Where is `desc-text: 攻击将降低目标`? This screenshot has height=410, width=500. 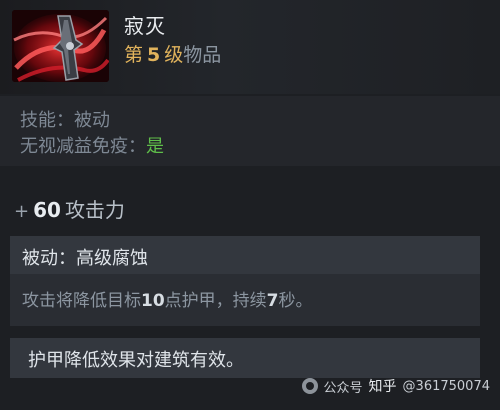 desc-text: 攻击将降低目标 is located at coordinates (81, 301).